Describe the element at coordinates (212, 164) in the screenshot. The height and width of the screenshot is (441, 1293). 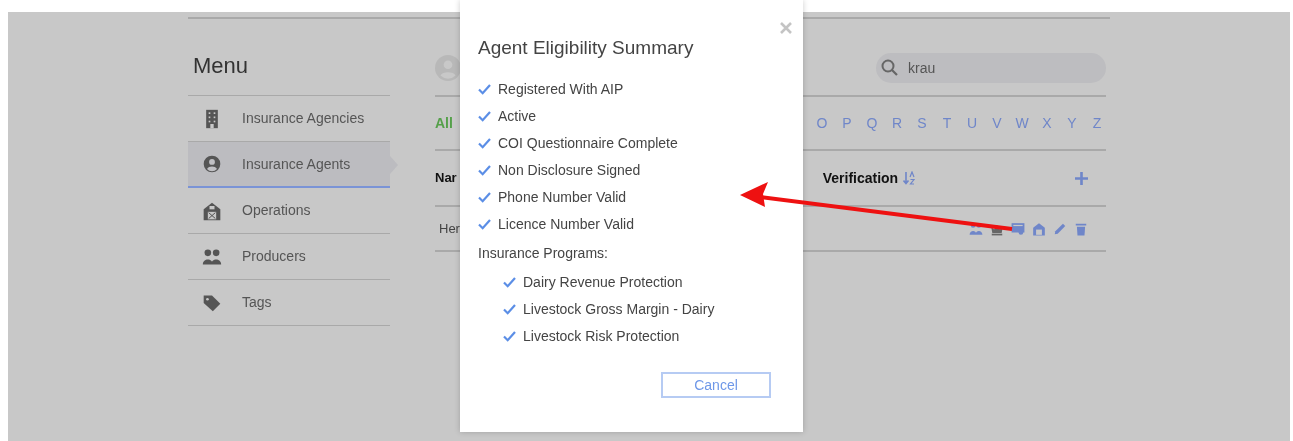
I see `user-icon` at that location.